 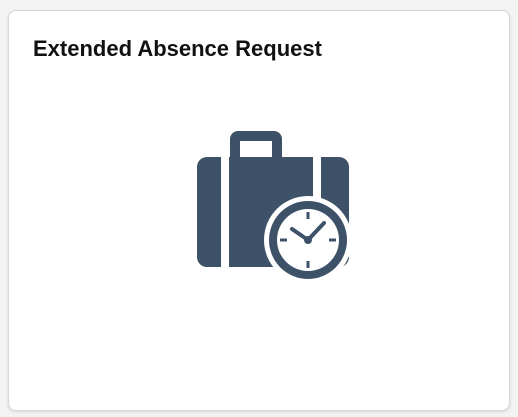 I want to click on tile-title: Extended Absence Request, so click(x=177, y=48).